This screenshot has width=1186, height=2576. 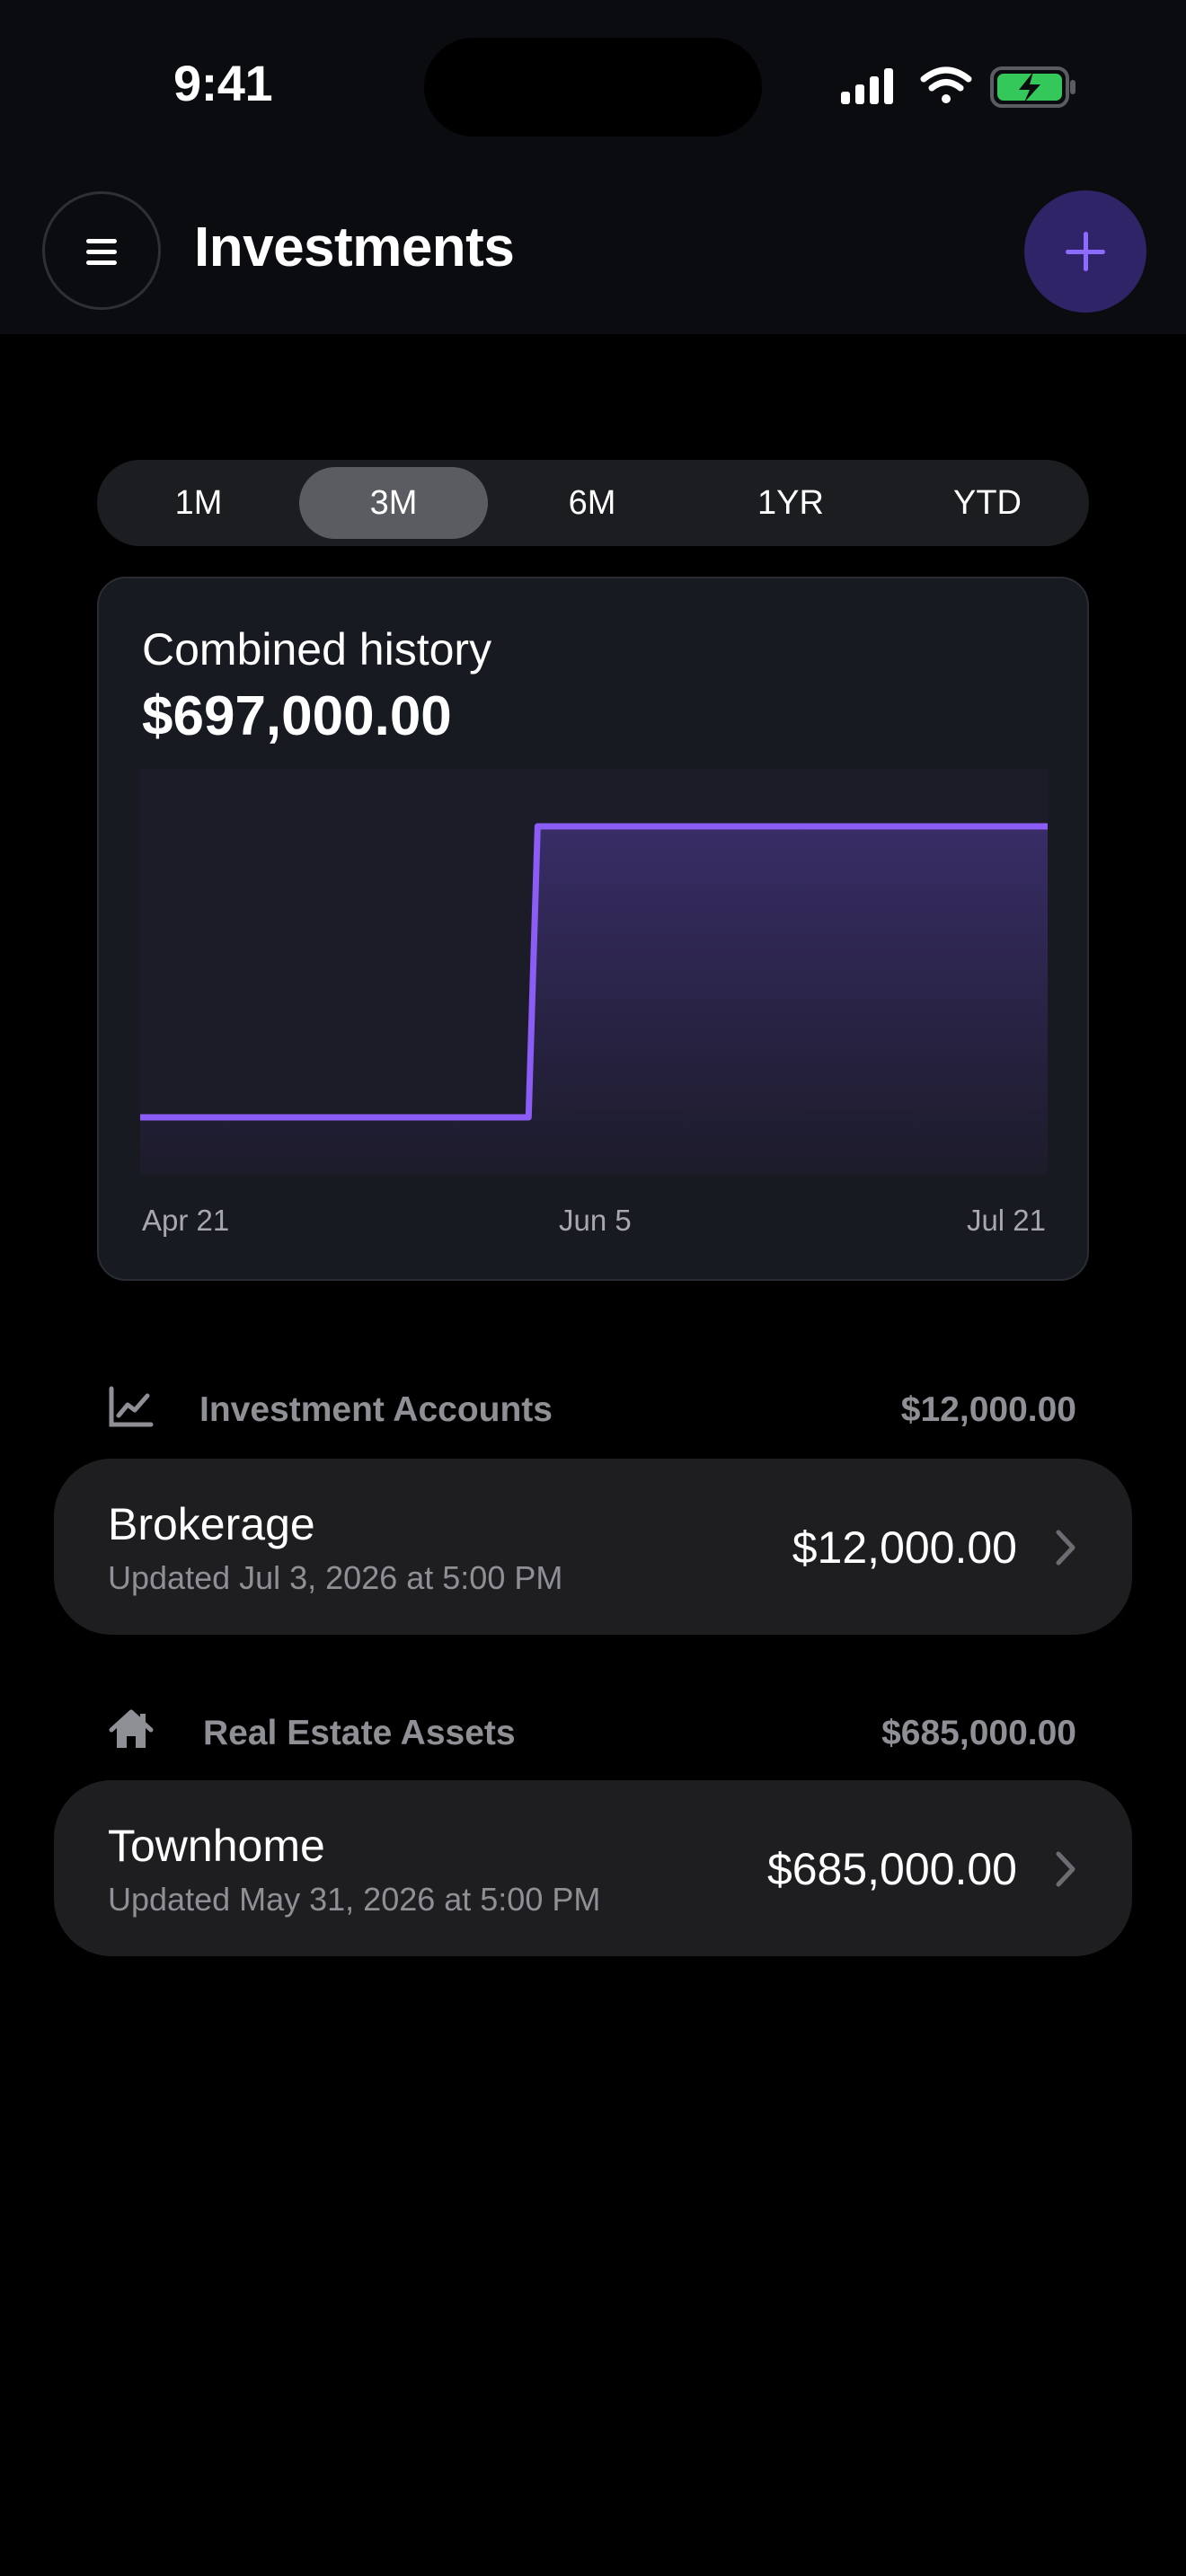 I want to click on range-1m: 1M, so click(x=198, y=503).